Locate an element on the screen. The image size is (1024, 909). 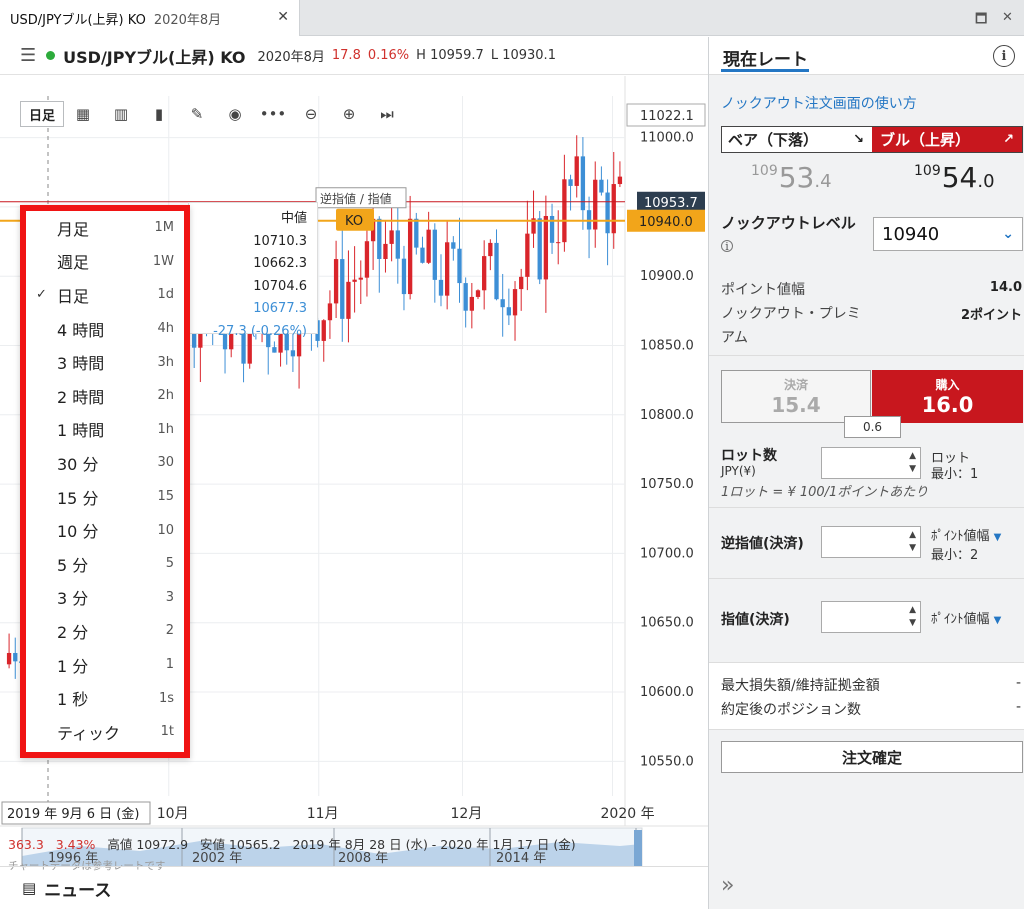
divider is located at coordinates (866, 507).